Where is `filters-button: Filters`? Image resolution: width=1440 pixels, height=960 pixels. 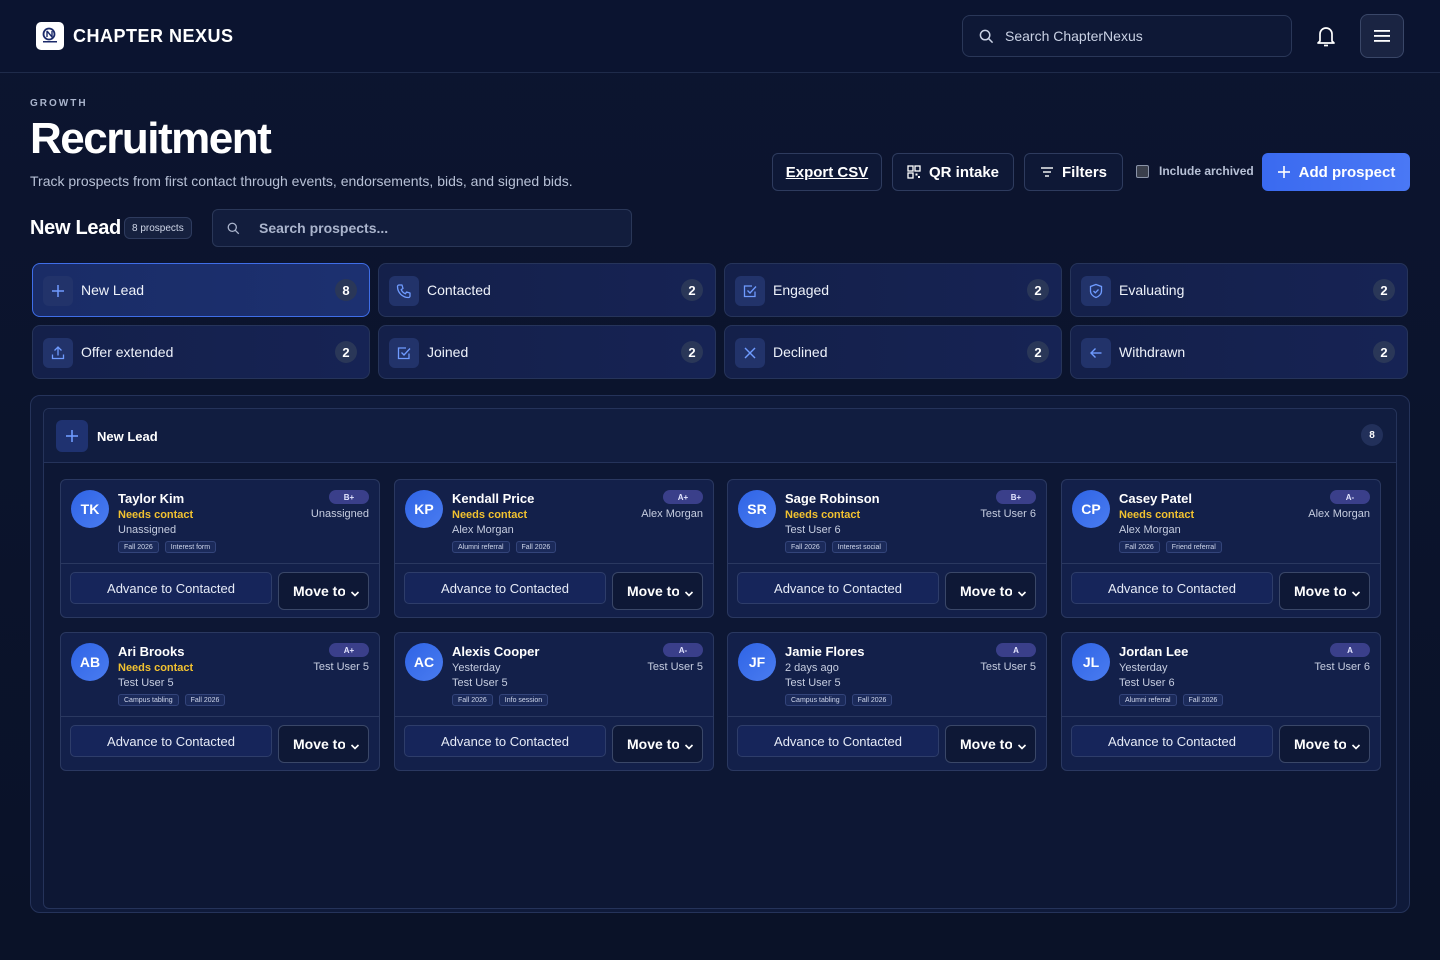
filters-button: Filters is located at coordinates (1073, 172).